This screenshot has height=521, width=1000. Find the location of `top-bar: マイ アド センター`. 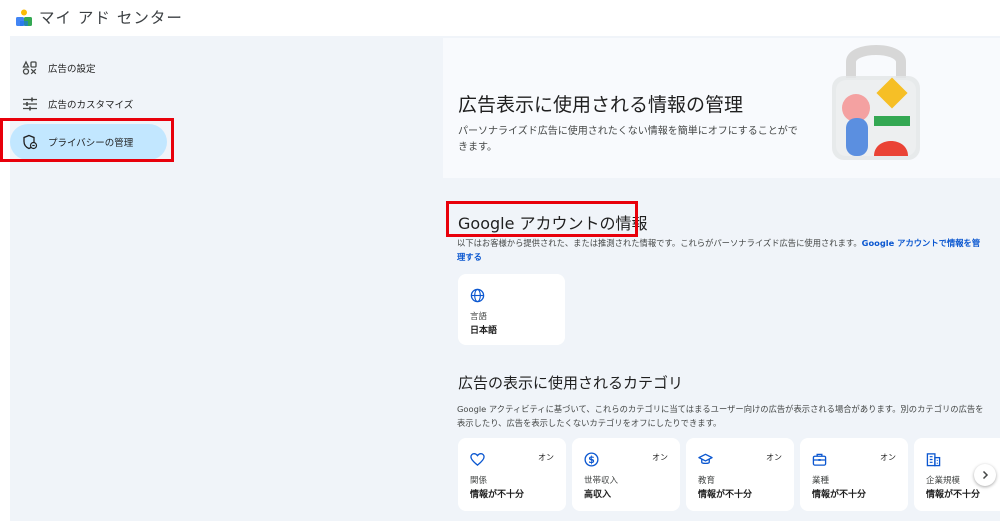

top-bar: マイ アド センター is located at coordinates (500, 17).